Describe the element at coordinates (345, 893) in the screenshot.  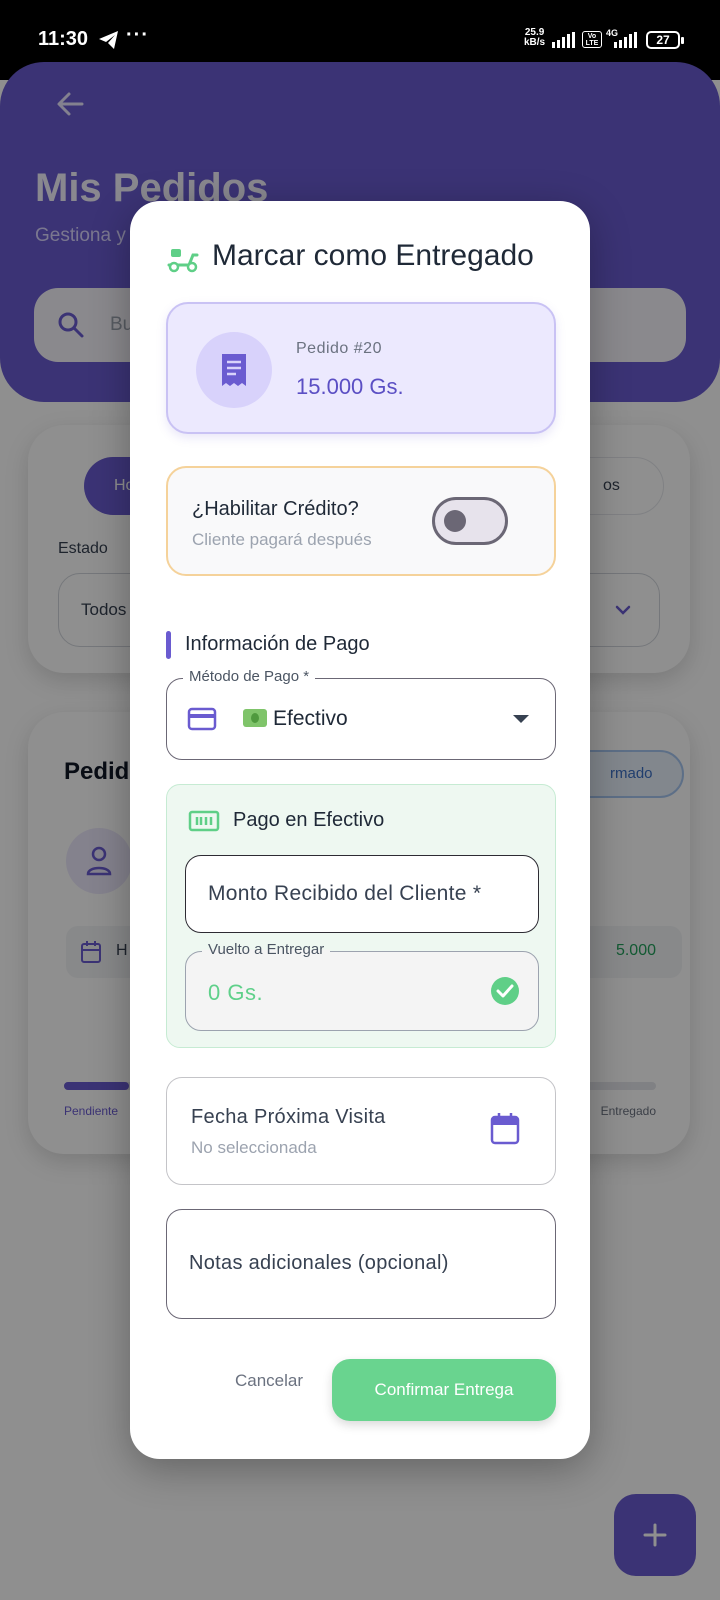
I see `amount-received-placeholder: Monto Recibido del Cliente *` at that location.